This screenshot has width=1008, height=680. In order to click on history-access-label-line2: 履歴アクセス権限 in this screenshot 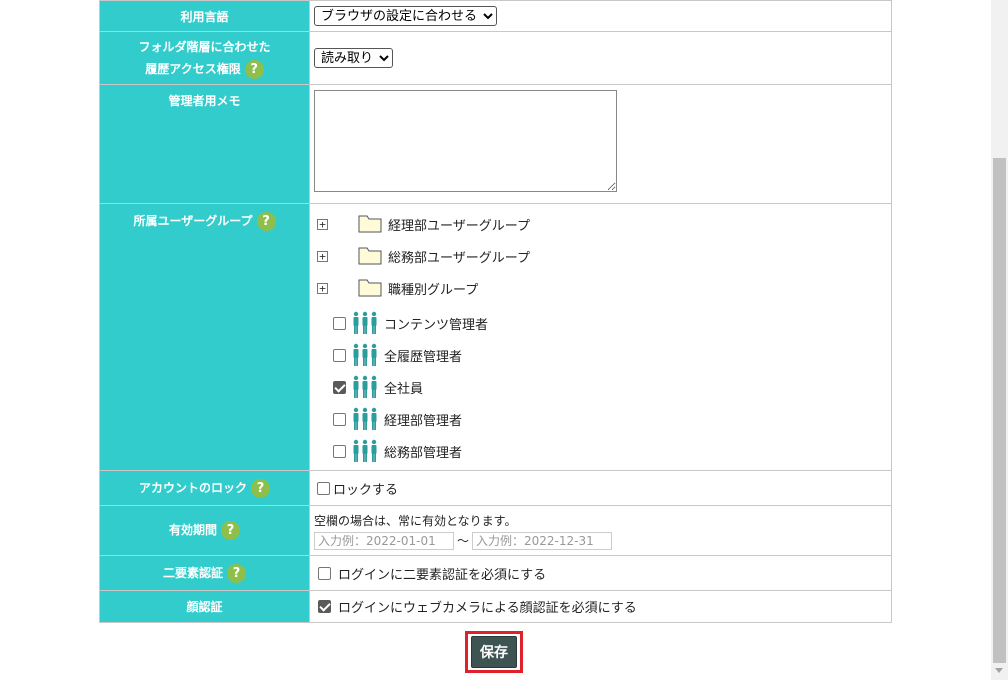, I will do `click(193, 69)`.